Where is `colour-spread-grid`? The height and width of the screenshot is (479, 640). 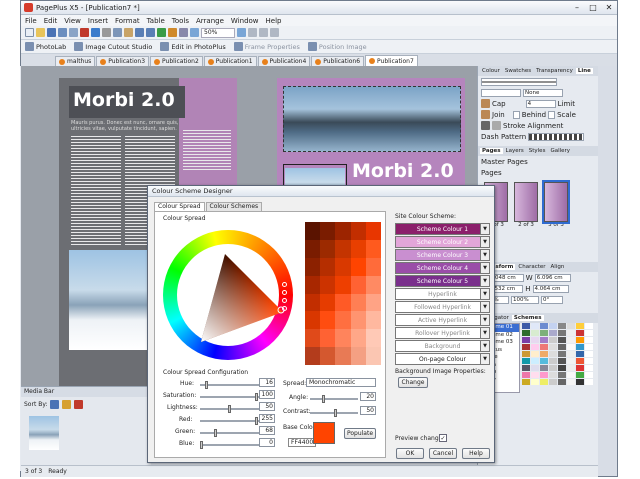
colour-spread-grid is located at coordinates (343, 293).